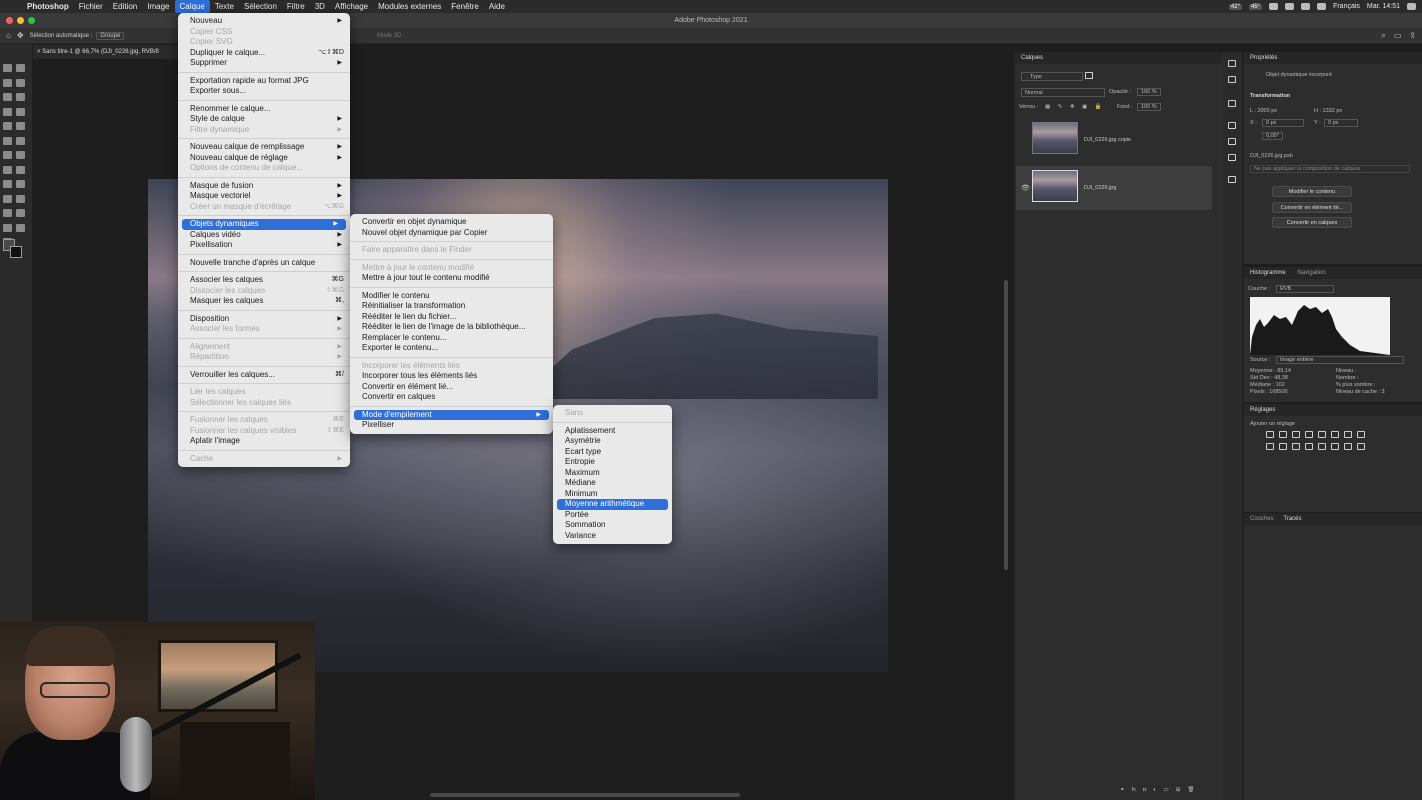 This screenshot has width=1422, height=800. Describe the element at coordinates (1383, 36) in the screenshot. I see `search-icon: ⌕` at that location.